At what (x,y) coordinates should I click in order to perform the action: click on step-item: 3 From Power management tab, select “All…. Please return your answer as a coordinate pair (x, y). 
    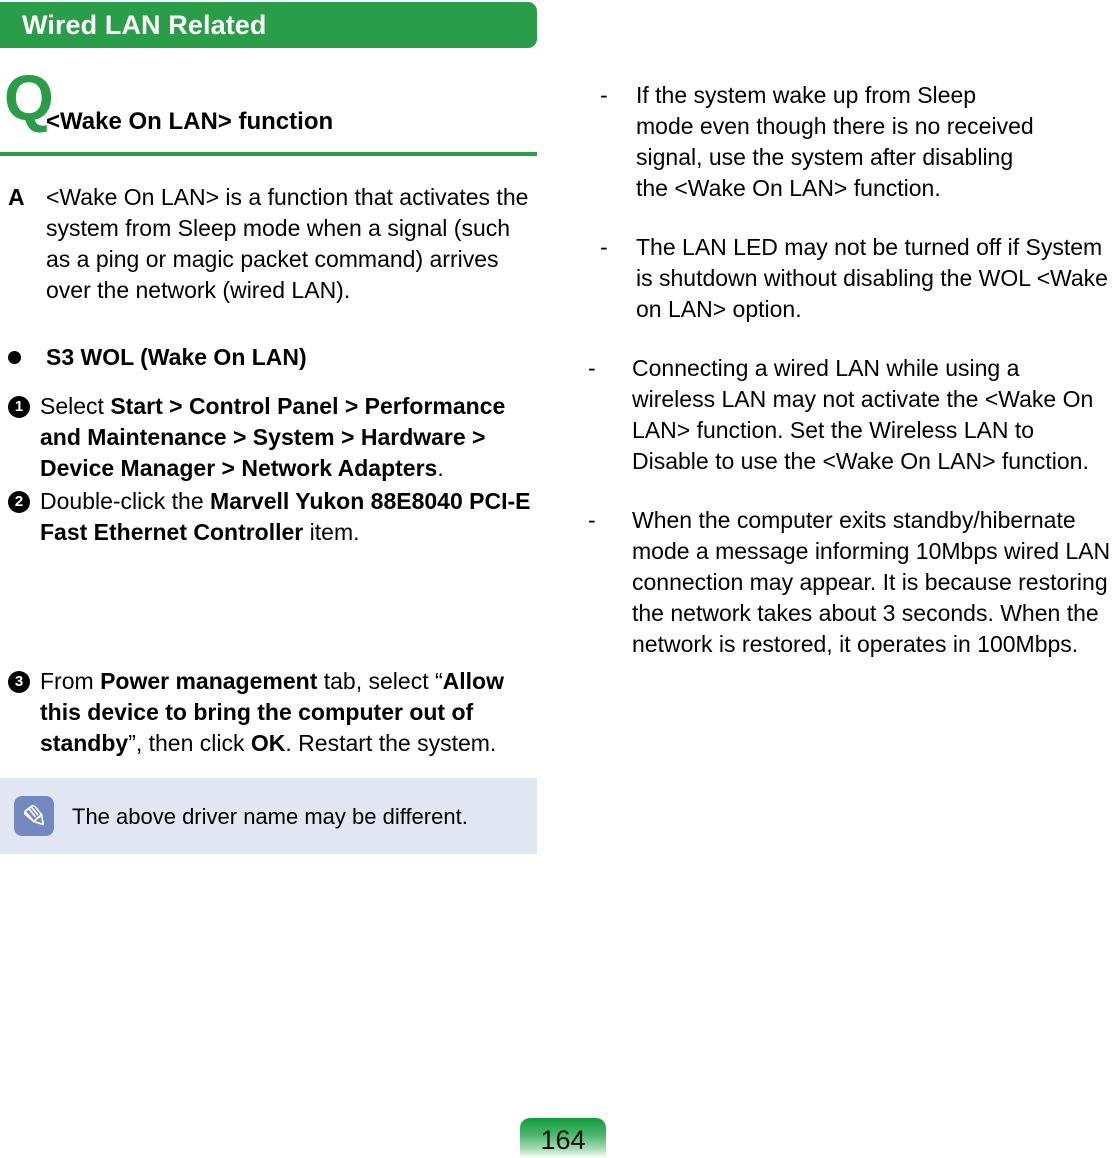
    Looking at the image, I should click on (272, 712).